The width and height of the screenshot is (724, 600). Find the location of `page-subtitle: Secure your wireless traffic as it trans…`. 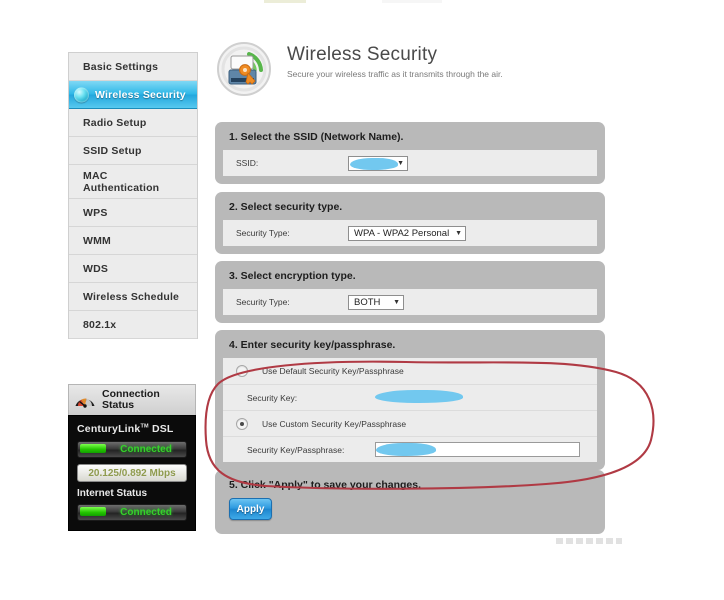

page-subtitle: Secure your wireless traffic as it trans… is located at coordinates (395, 74).